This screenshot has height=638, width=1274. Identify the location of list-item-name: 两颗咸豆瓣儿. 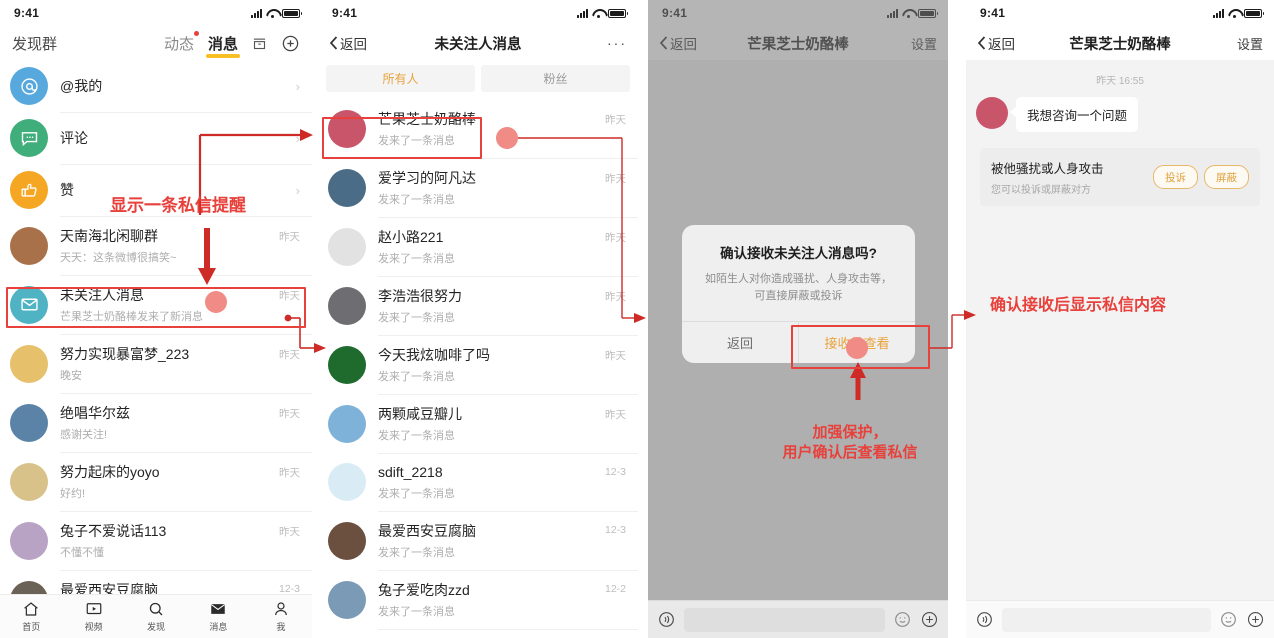
(420, 414).